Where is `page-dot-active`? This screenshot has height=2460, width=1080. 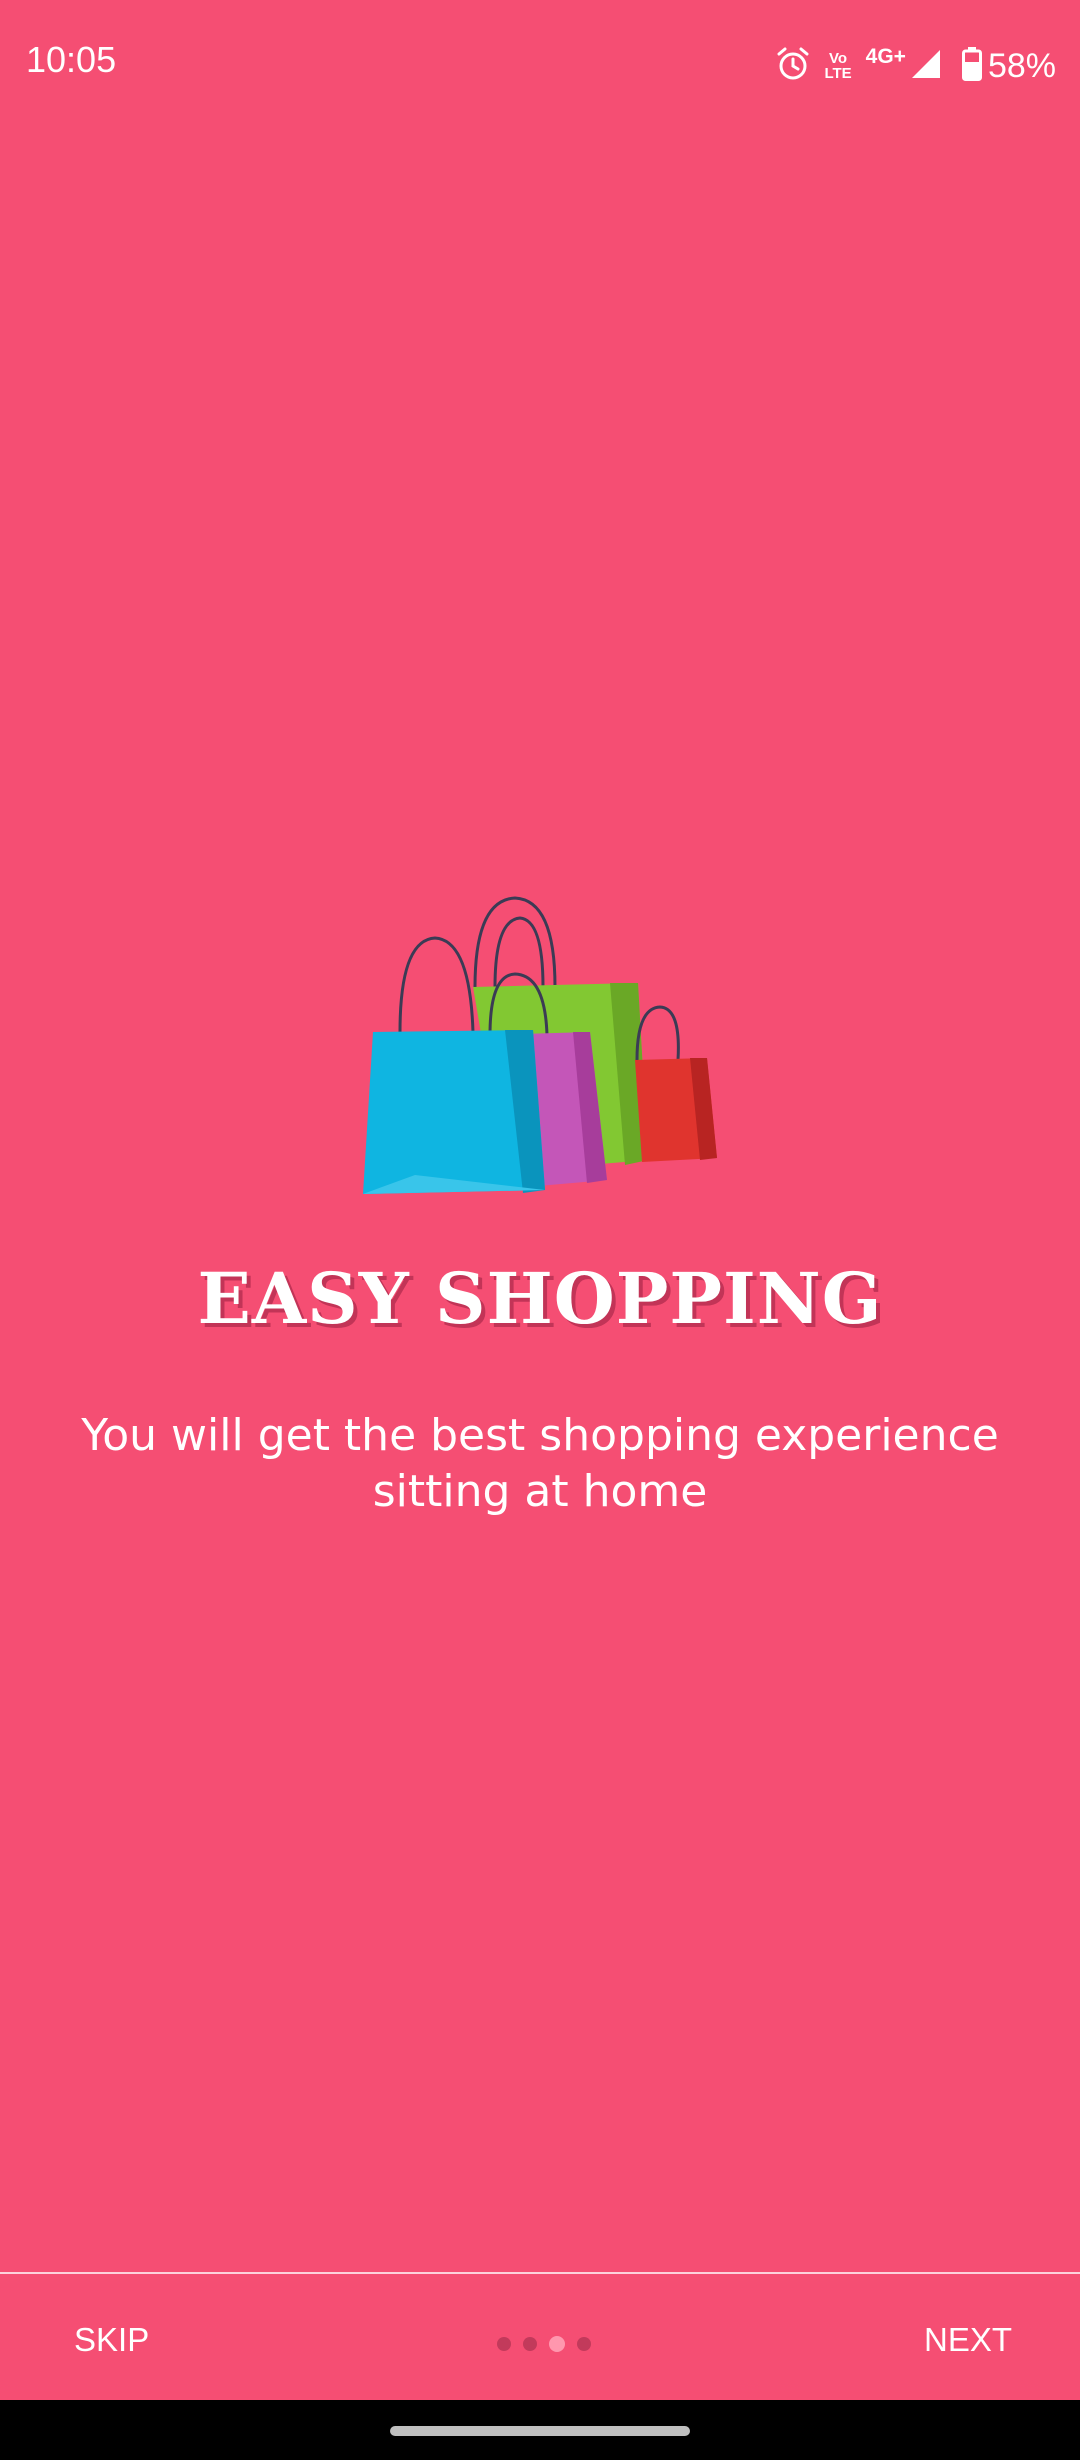 page-dot-active is located at coordinates (557, 2344).